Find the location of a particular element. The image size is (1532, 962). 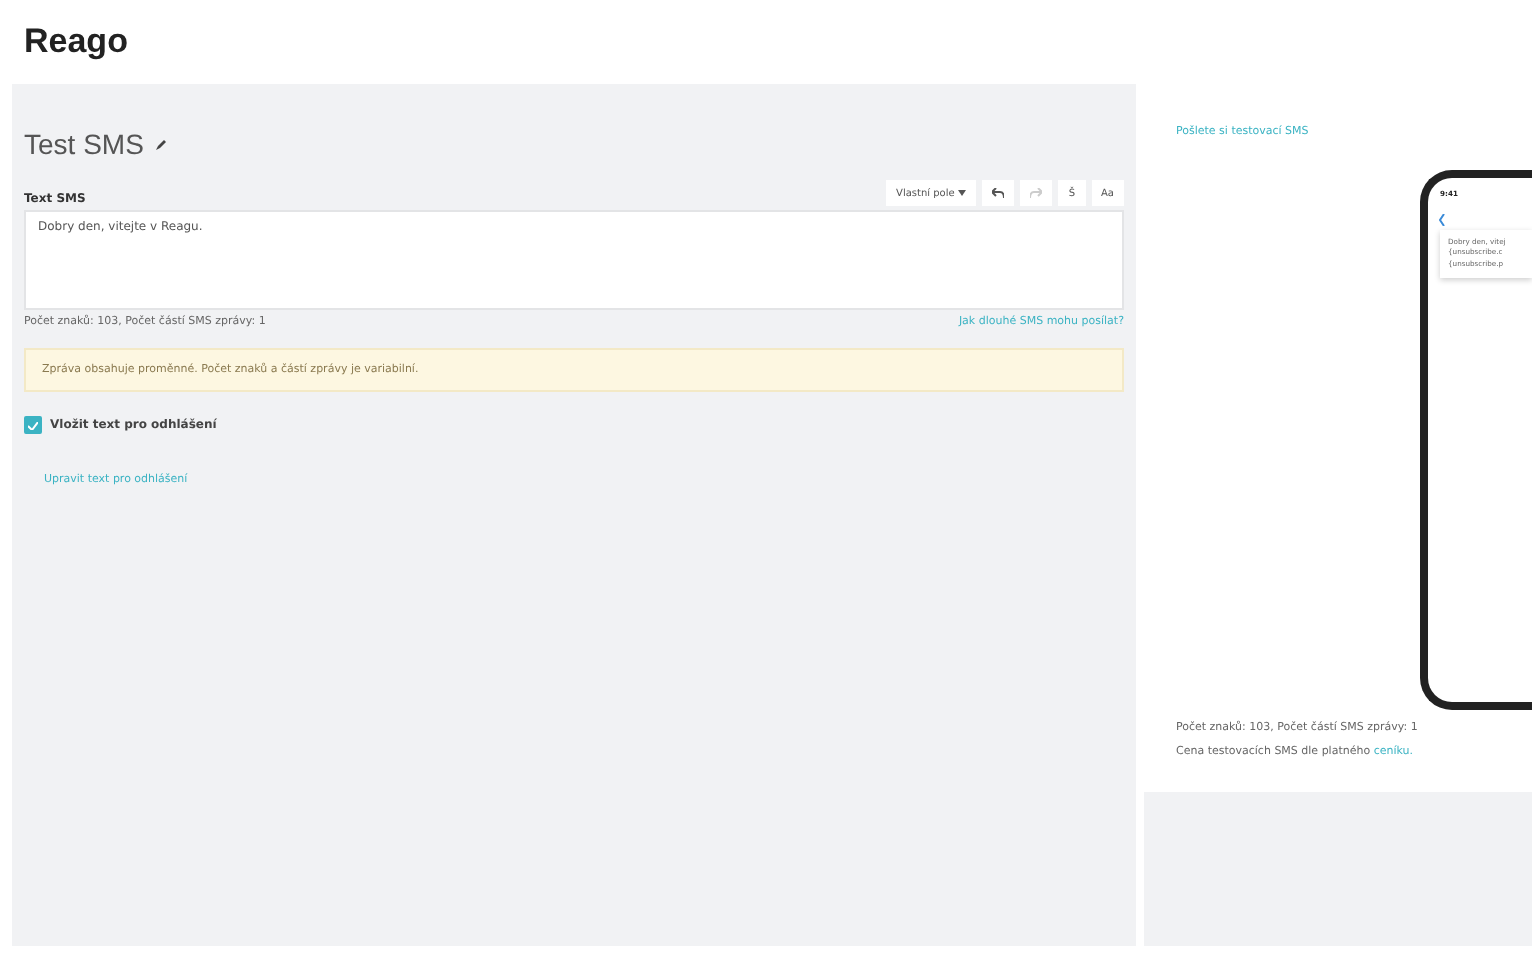

undo-icon is located at coordinates (998, 193).